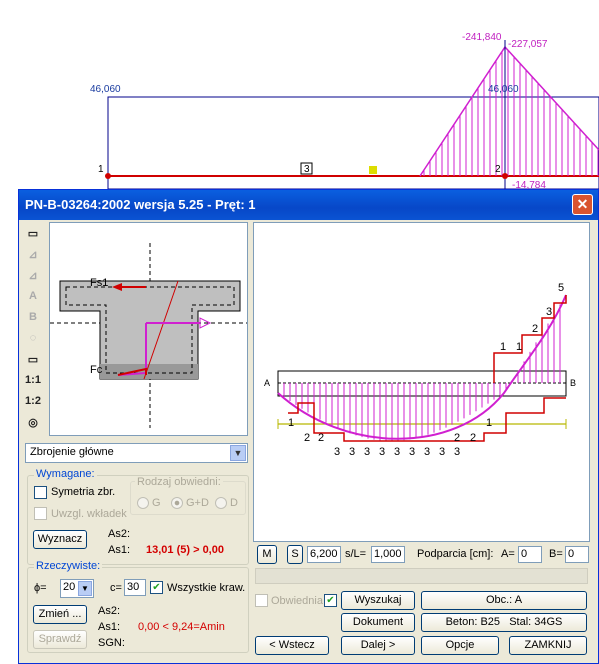 Image resolution: width=599 pixels, height=664 pixels. What do you see at coordinates (40, 588) in the screenshot?
I see `phi-label: ϕ=` at bounding box center [40, 588].